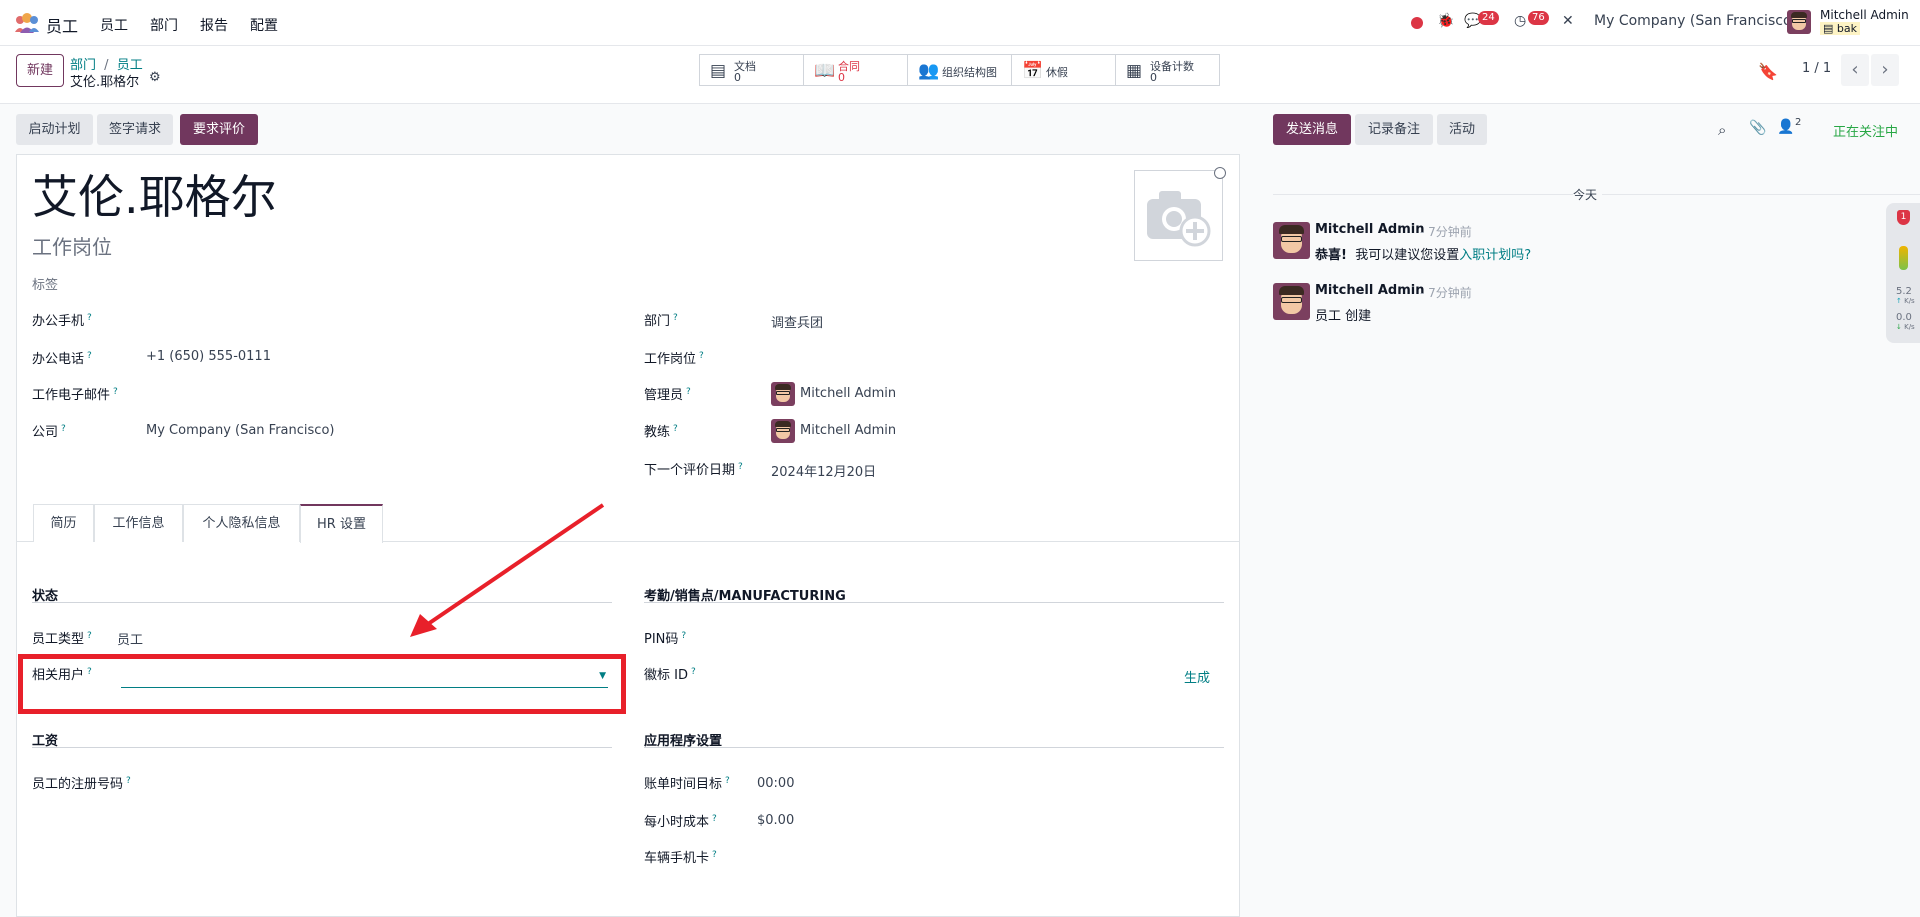  I want to click on manager-field: Mitchell Admin, so click(848, 393).